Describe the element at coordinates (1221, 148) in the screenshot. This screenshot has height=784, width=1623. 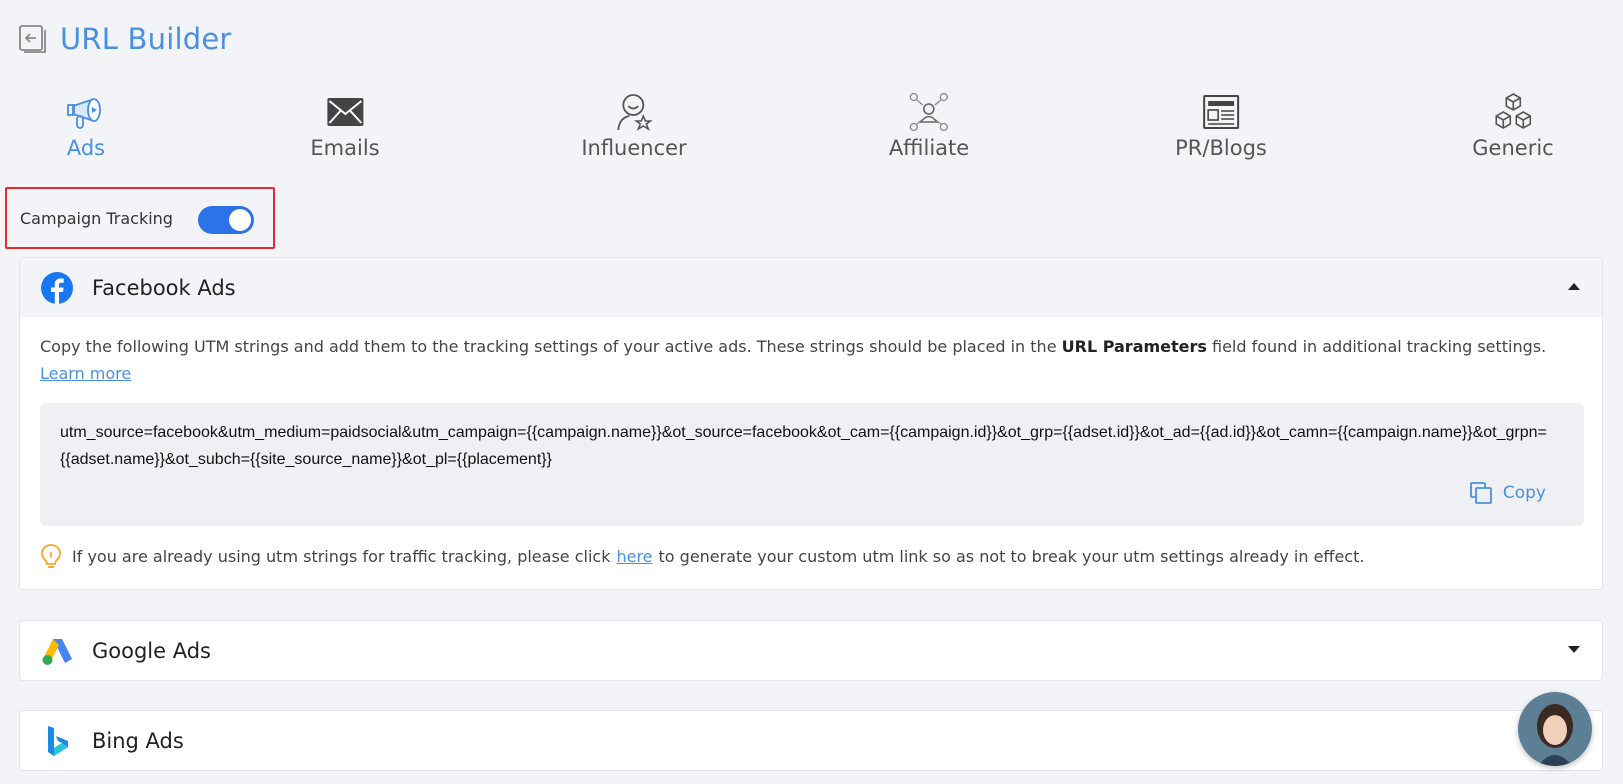
I see `tab-label: PR/Blogs` at that location.